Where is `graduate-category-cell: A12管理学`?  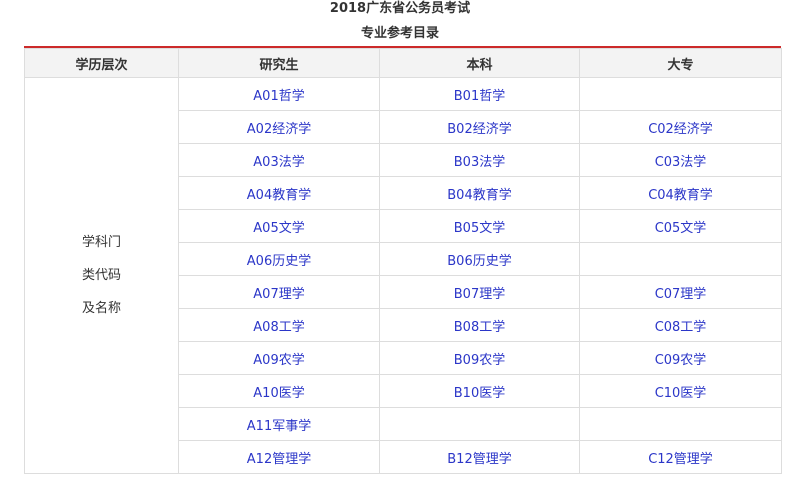
graduate-category-cell: A12管理学 is located at coordinates (279, 457).